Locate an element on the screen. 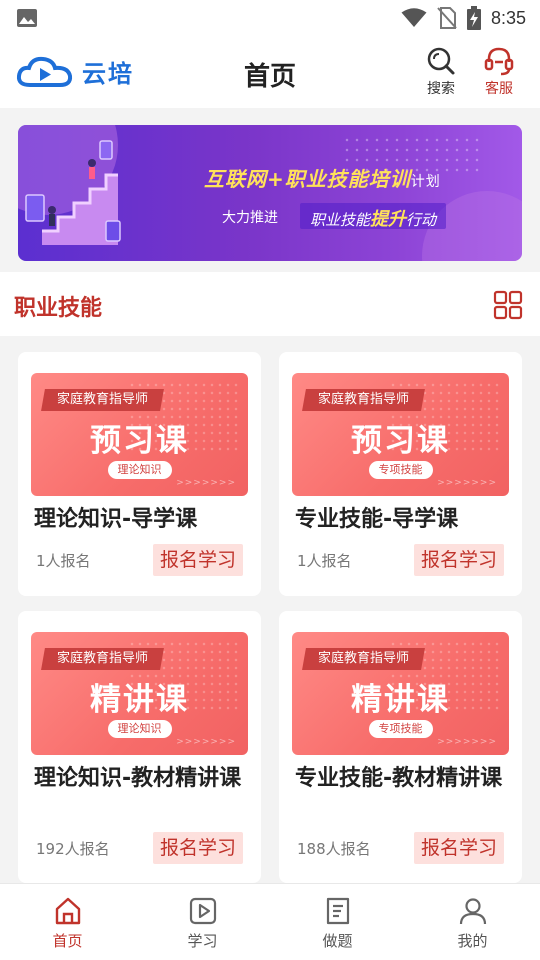 This screenshot has width=540, height=960. course-title: 专业技能-教材精讲课 is located at coordinates (399, 778).